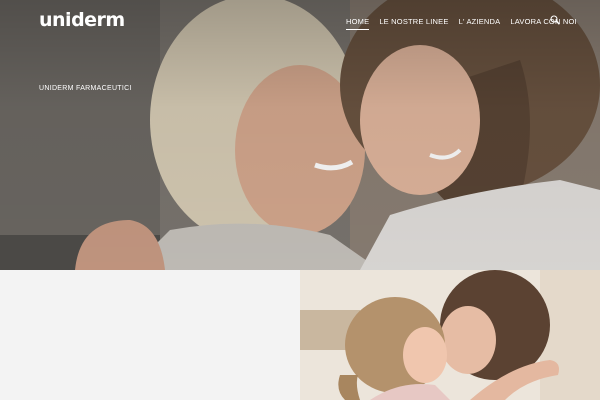  What do you see at coordinates (480, 22) in the screenshot?
I see `nav-item-azienda: L' AZIENDA` at bounding box center [480, 22].